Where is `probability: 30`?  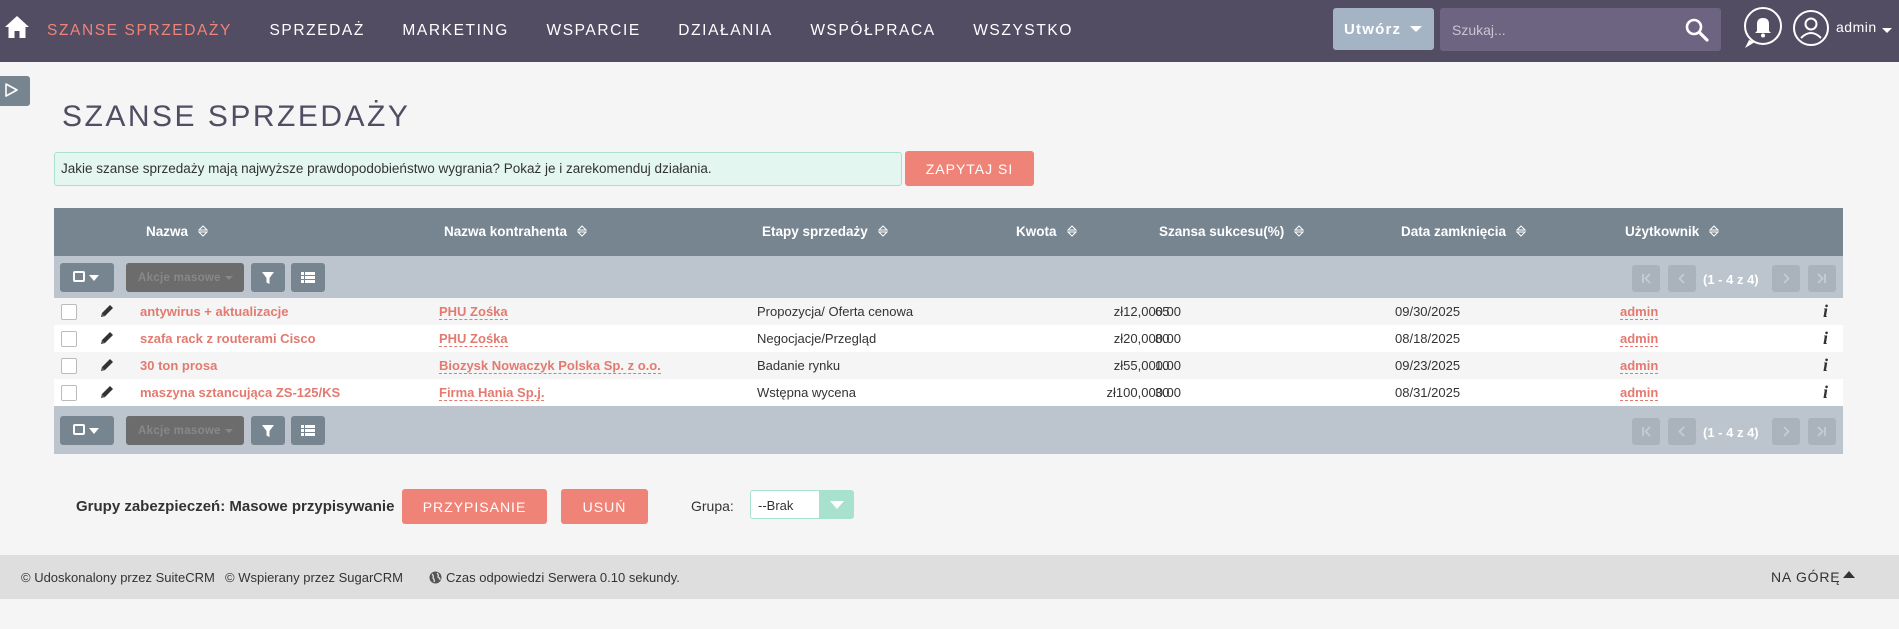 probability: 30 is located at coordinates (1162, 392).